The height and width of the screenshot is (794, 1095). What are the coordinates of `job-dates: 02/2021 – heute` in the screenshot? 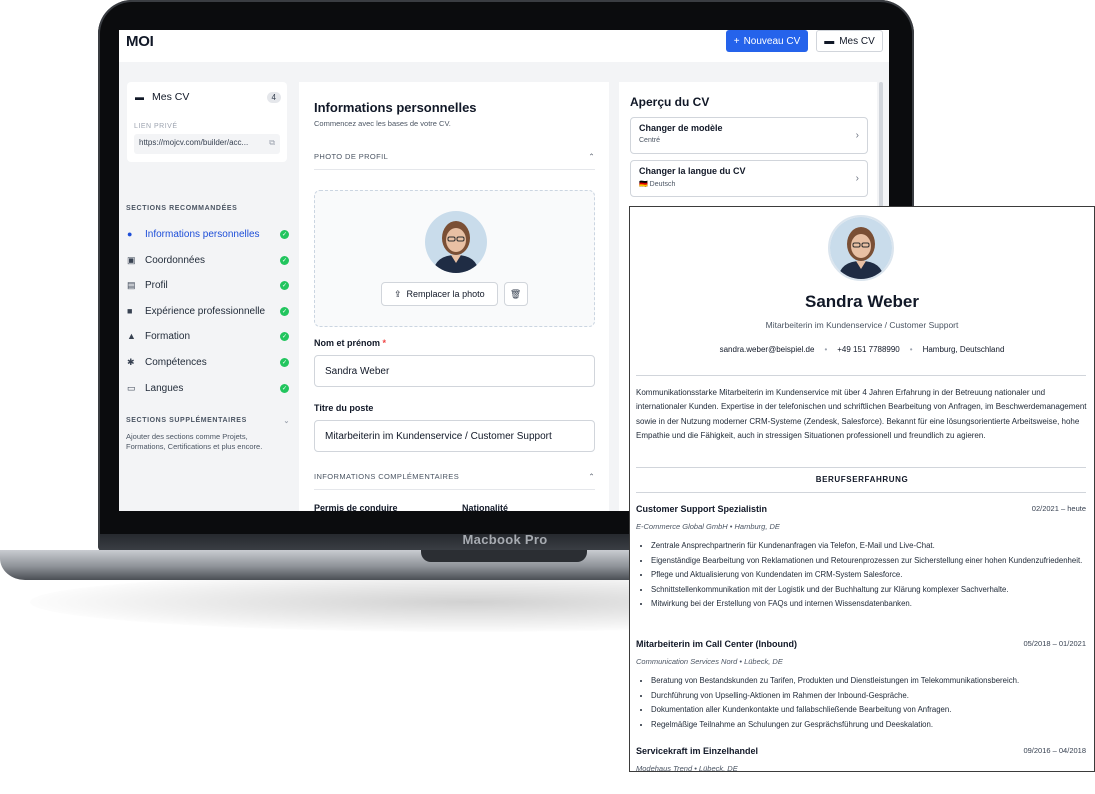 It's located at (1058, 508).